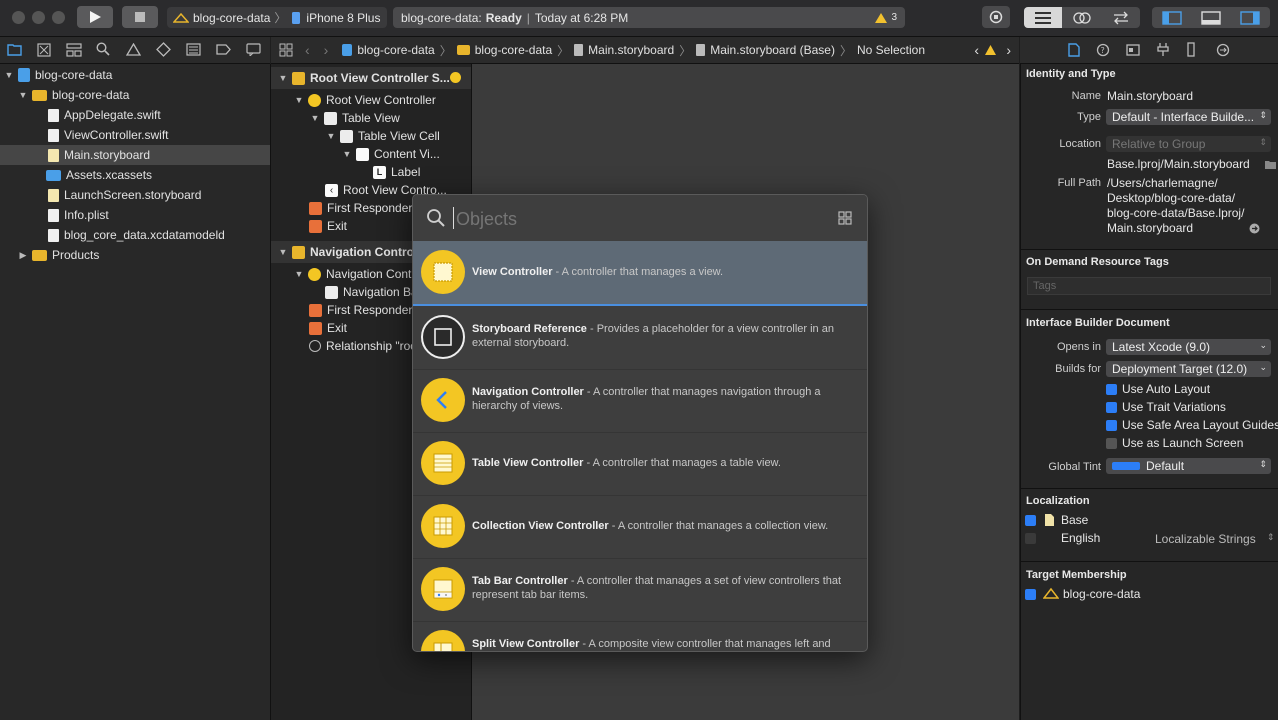  Describe the element at coordinates (326, 50) in the screenshot. I see `forward-arrow-icon: ›` at that location.